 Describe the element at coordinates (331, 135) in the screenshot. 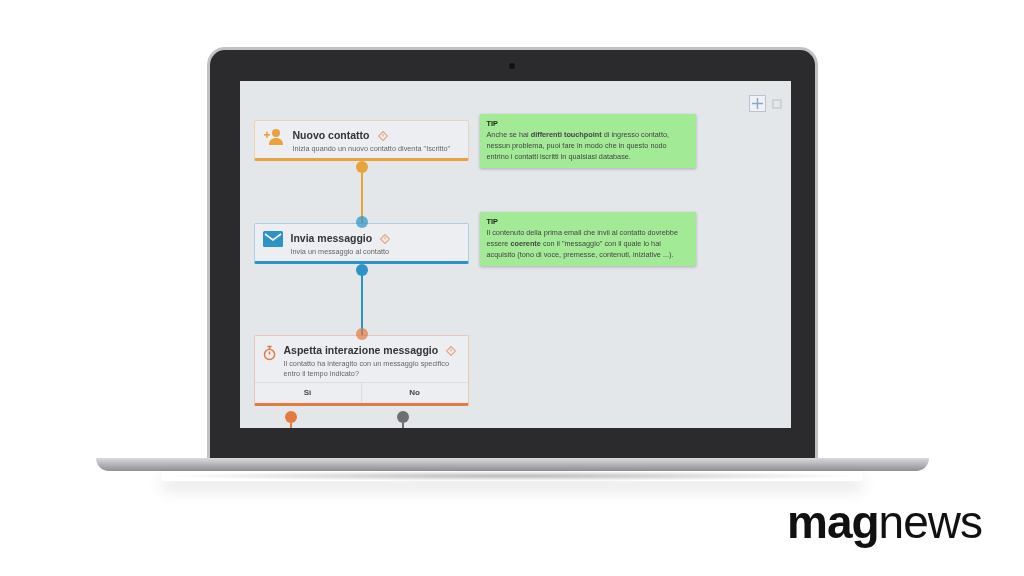

I see `node-title: Nuovo contatto` at that location.